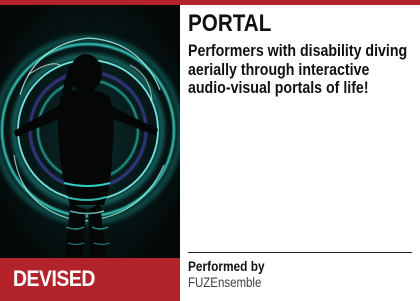  I want to click on performer-name: FUZEnsemble, so click(225, 282).